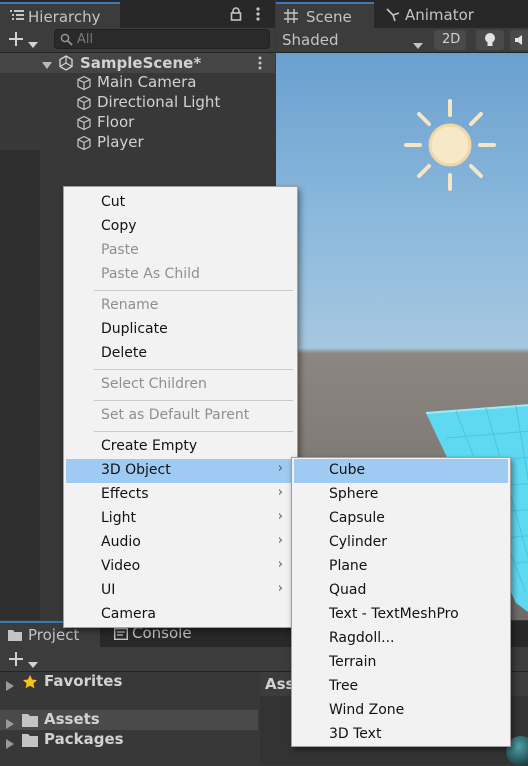 Image resolution: width=528 pixels, height=766 pixels. I want to click on scene-tab-label: Scene, so click(329, 17).